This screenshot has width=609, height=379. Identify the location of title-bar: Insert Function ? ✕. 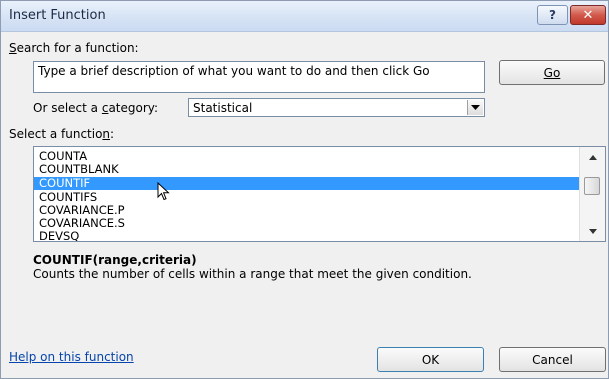
(304, 16).